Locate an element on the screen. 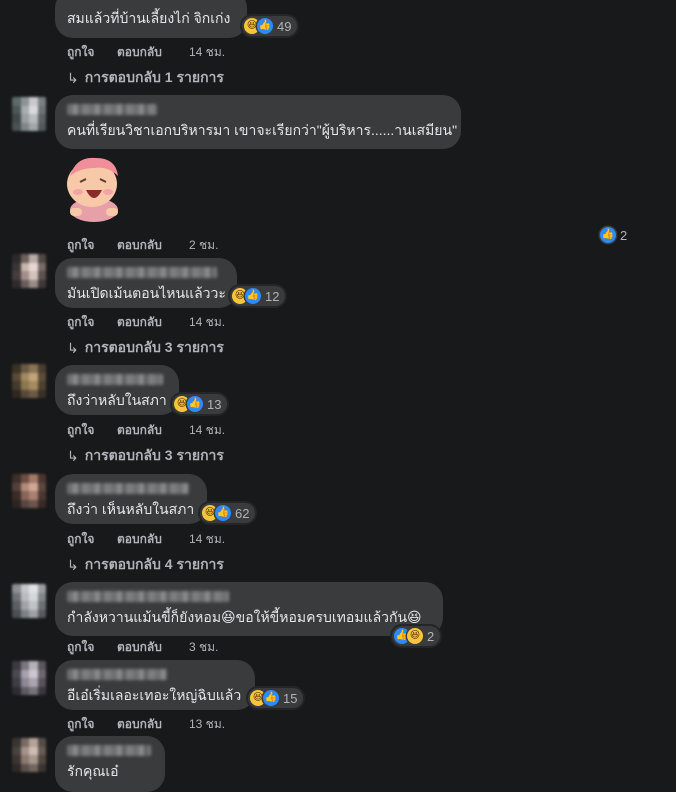  reaction-summary: 😆 👍 15 is located at coordinates (276, 698).